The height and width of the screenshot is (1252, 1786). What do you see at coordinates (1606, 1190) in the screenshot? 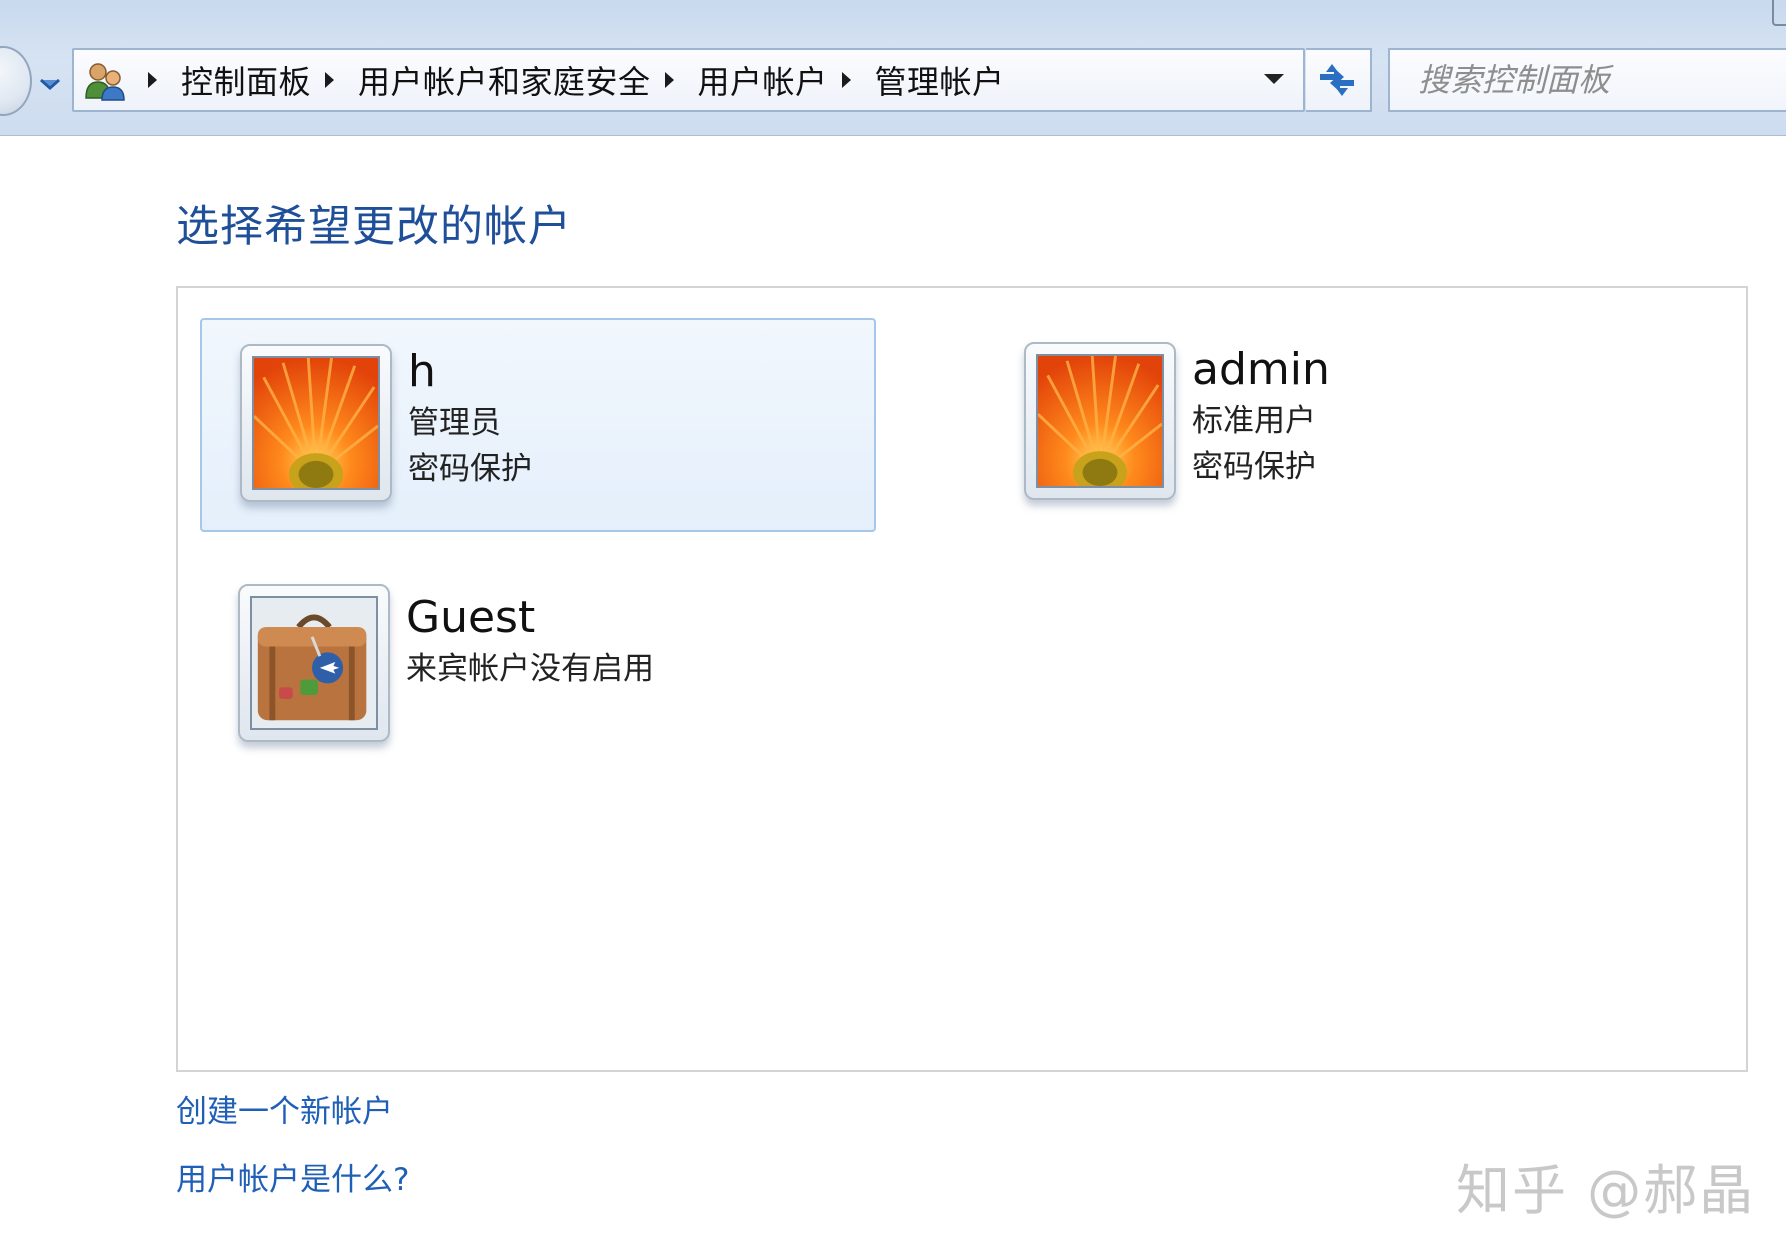
I see `watermark: 知乎 @郝晶` at bounding box center [1606, 1190].